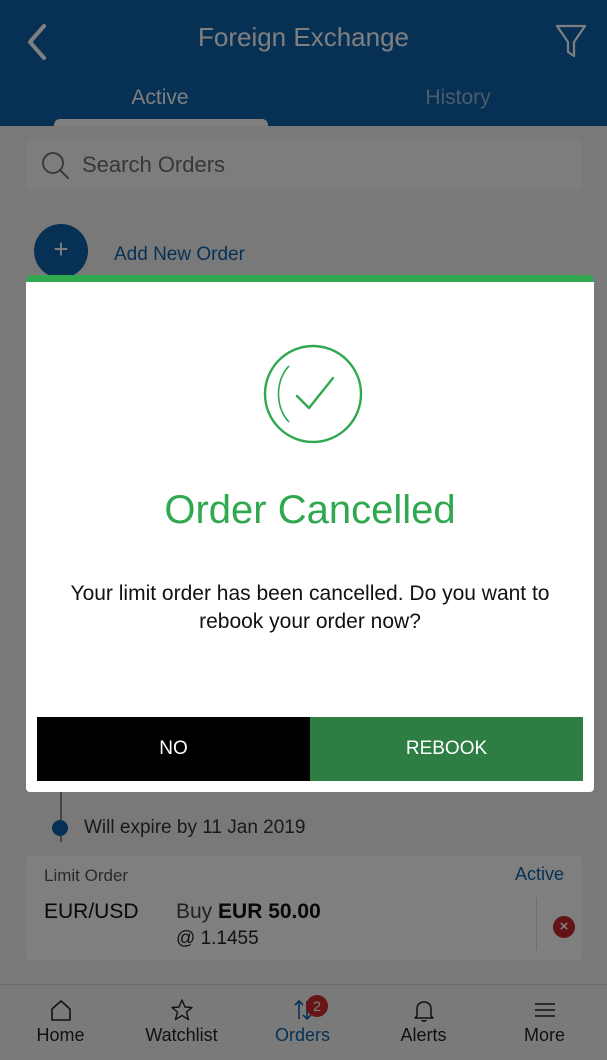 The image size is (607, 1060). Describe the element at coordinates (173, 749) in the screenshot. I see `no-button: NO` at that location.